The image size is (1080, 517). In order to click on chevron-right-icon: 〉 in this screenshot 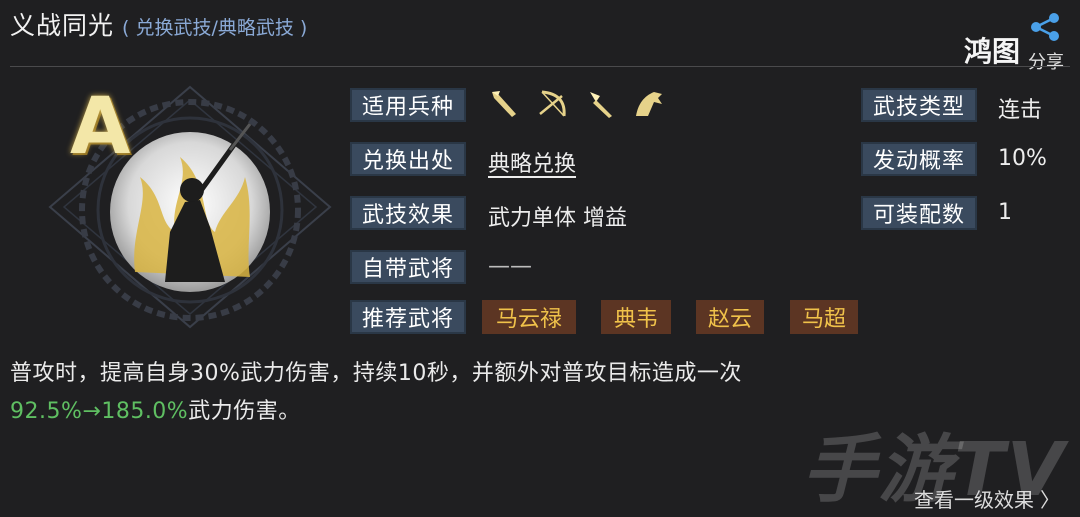, I will do `click(1050, 500)`.